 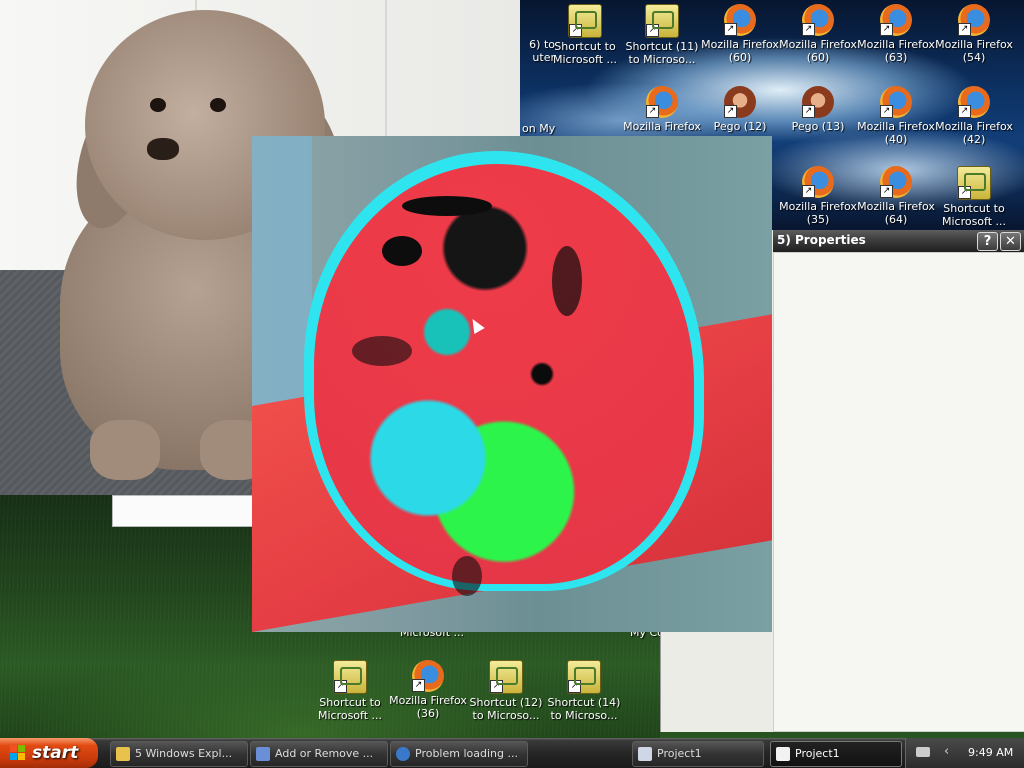 I want to click on desktop-icon-firefox-54: ↗ Mozilla Firefox (54), so click(x=974, y=34).